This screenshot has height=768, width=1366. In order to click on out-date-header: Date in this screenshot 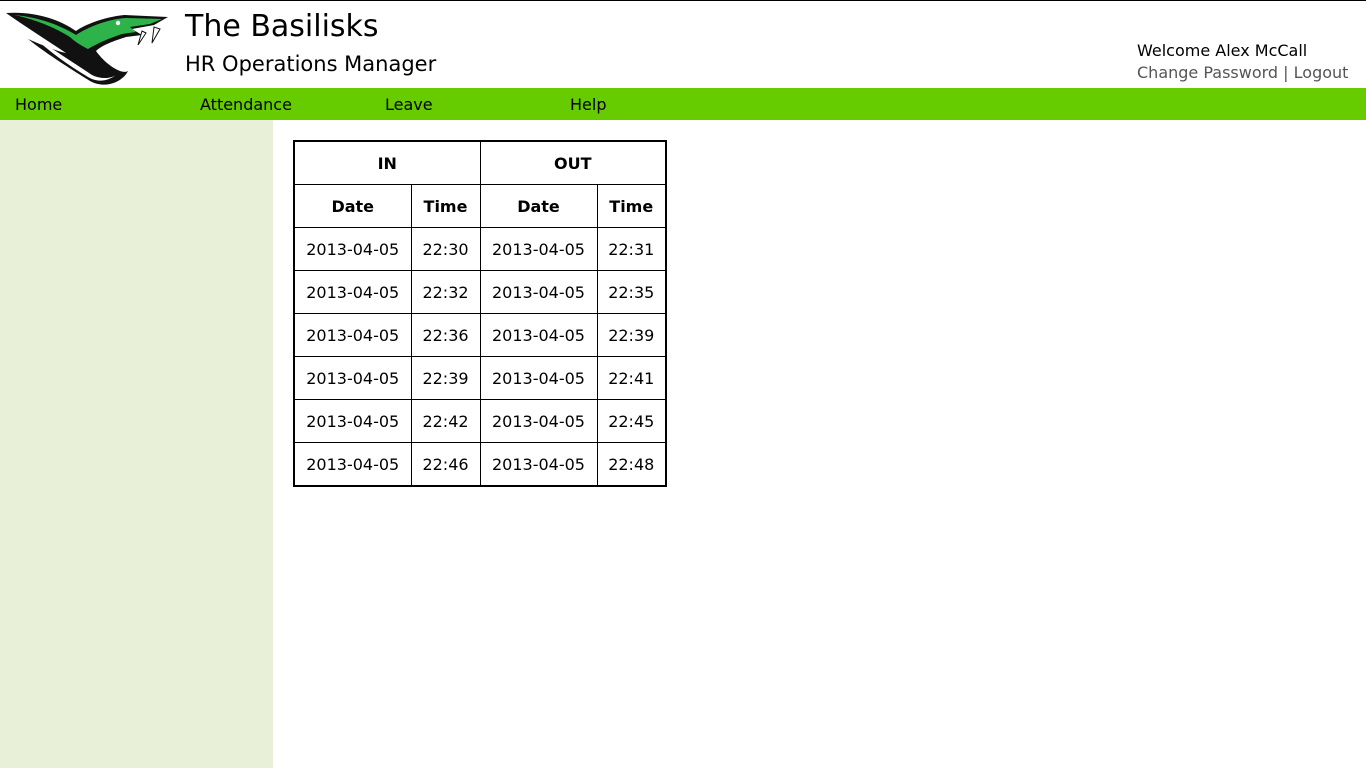, I will do `click(538, 206)`.